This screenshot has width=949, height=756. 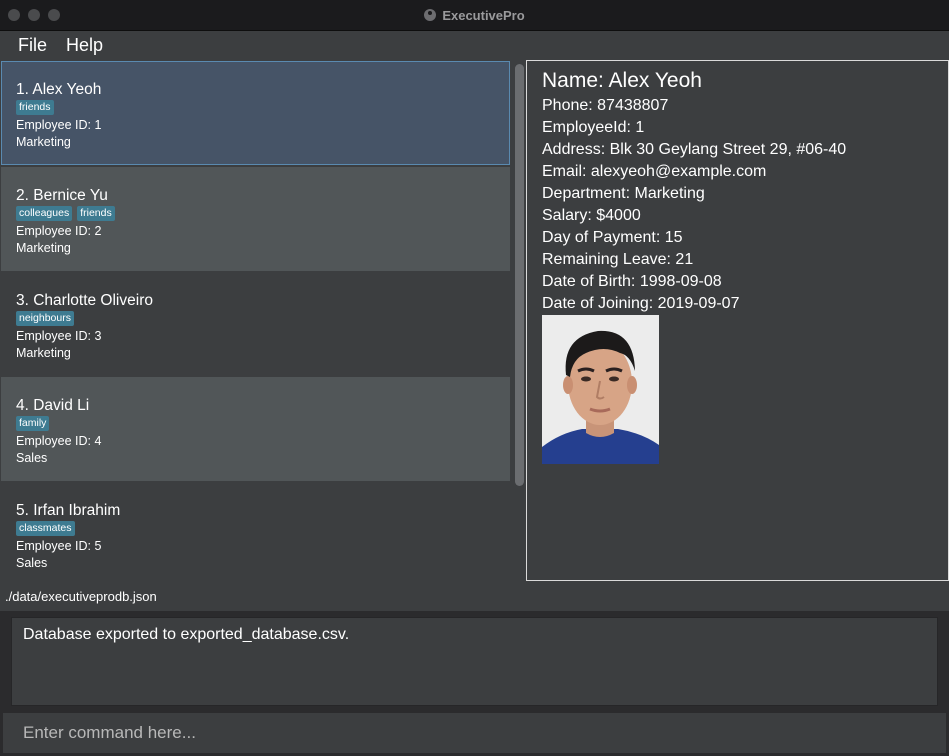 I want to click on tag: classmates, so click(x=45, y=528).